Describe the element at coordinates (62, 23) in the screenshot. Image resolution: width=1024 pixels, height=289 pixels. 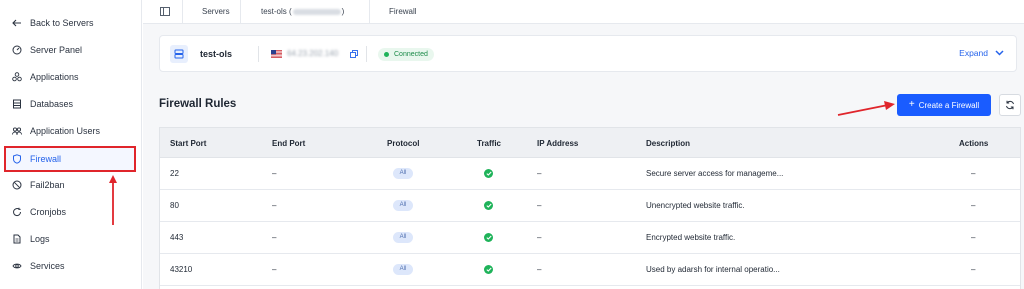
I see `sidebar-item-label: Back to Servers` at that location.